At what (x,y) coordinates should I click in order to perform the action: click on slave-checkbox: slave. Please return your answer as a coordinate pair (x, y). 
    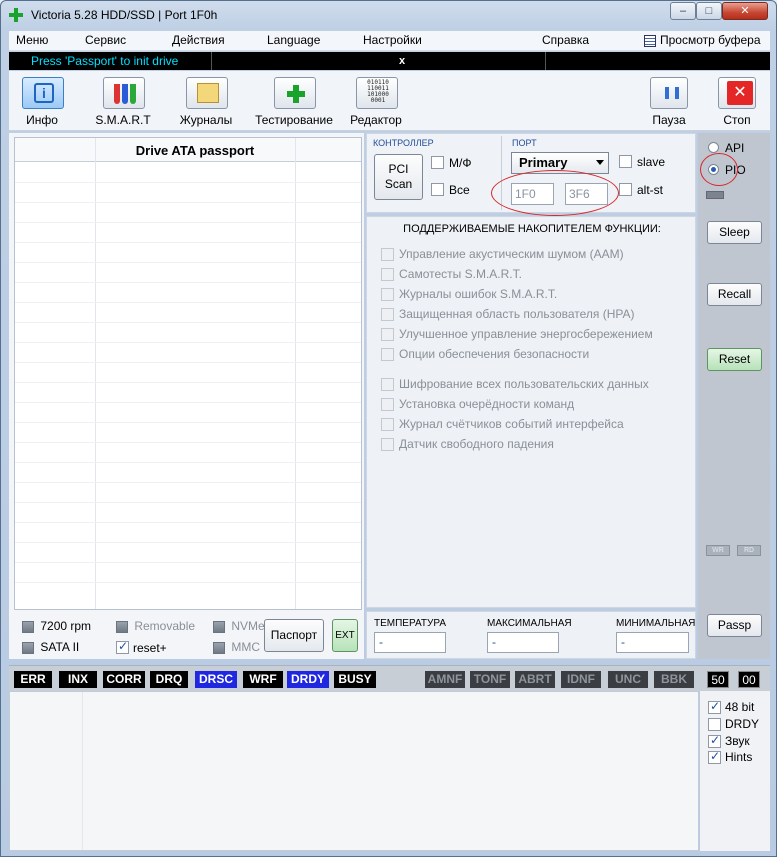
    Looking at the image, I should click on (649, 163).